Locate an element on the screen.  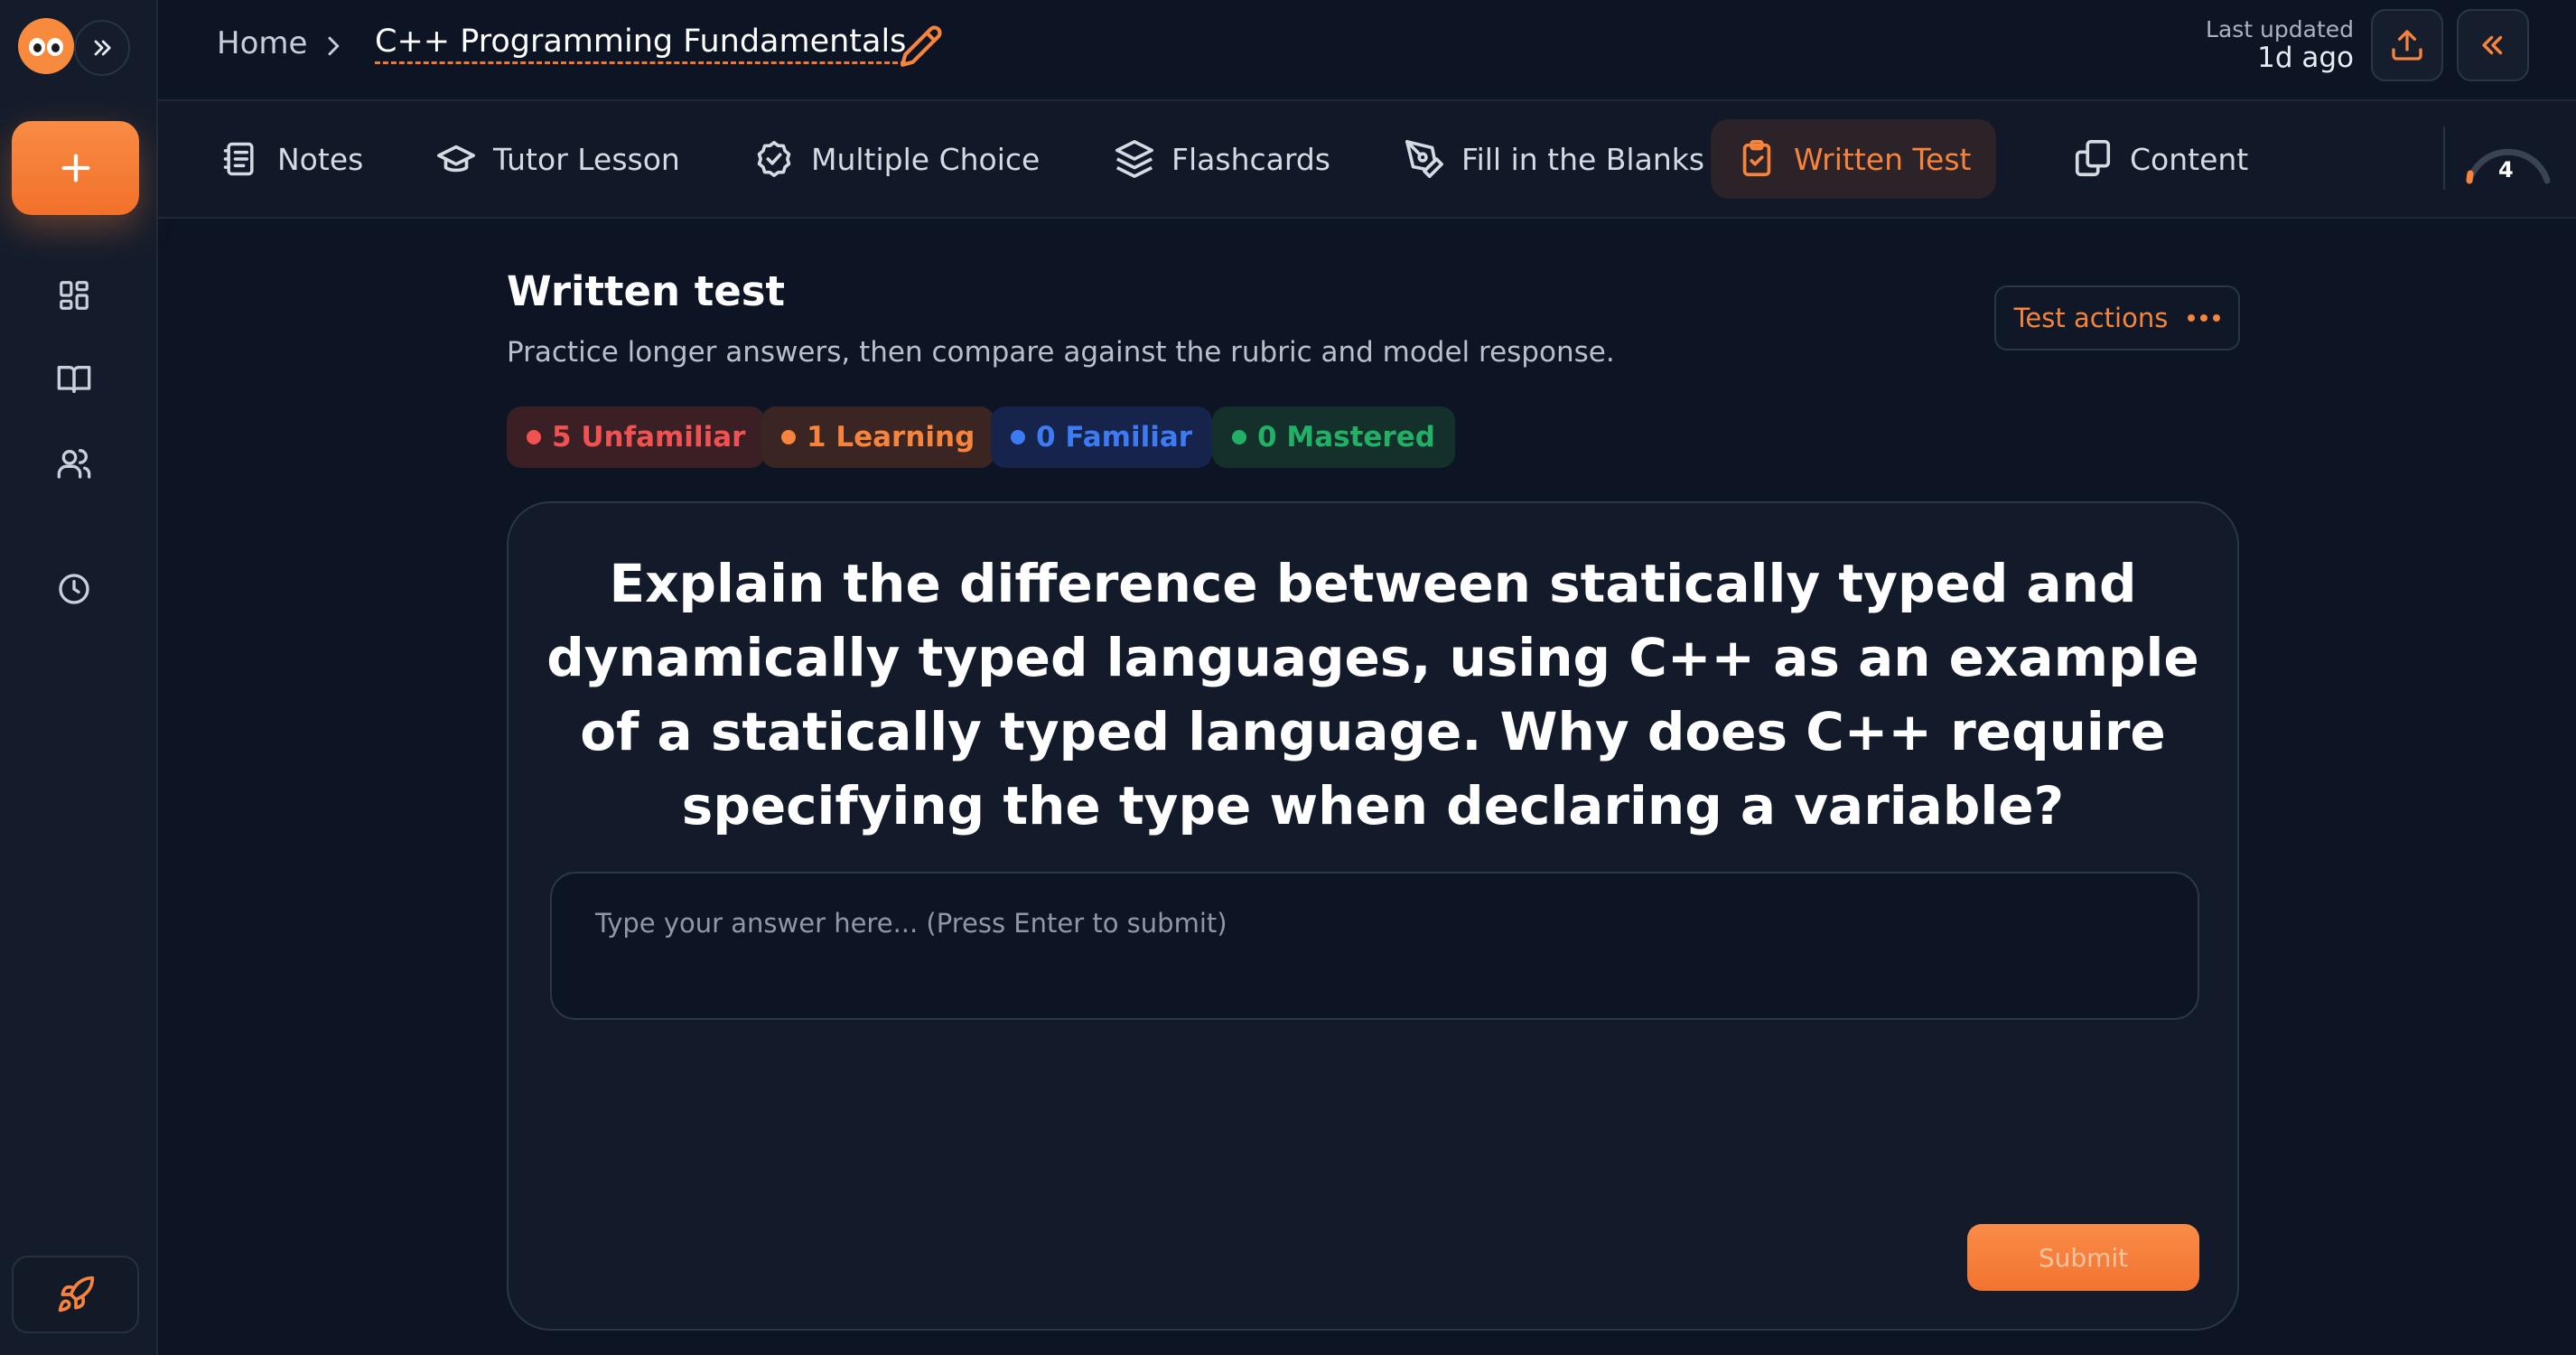
collapse-panel-button is located at coordinates (2493, 45).